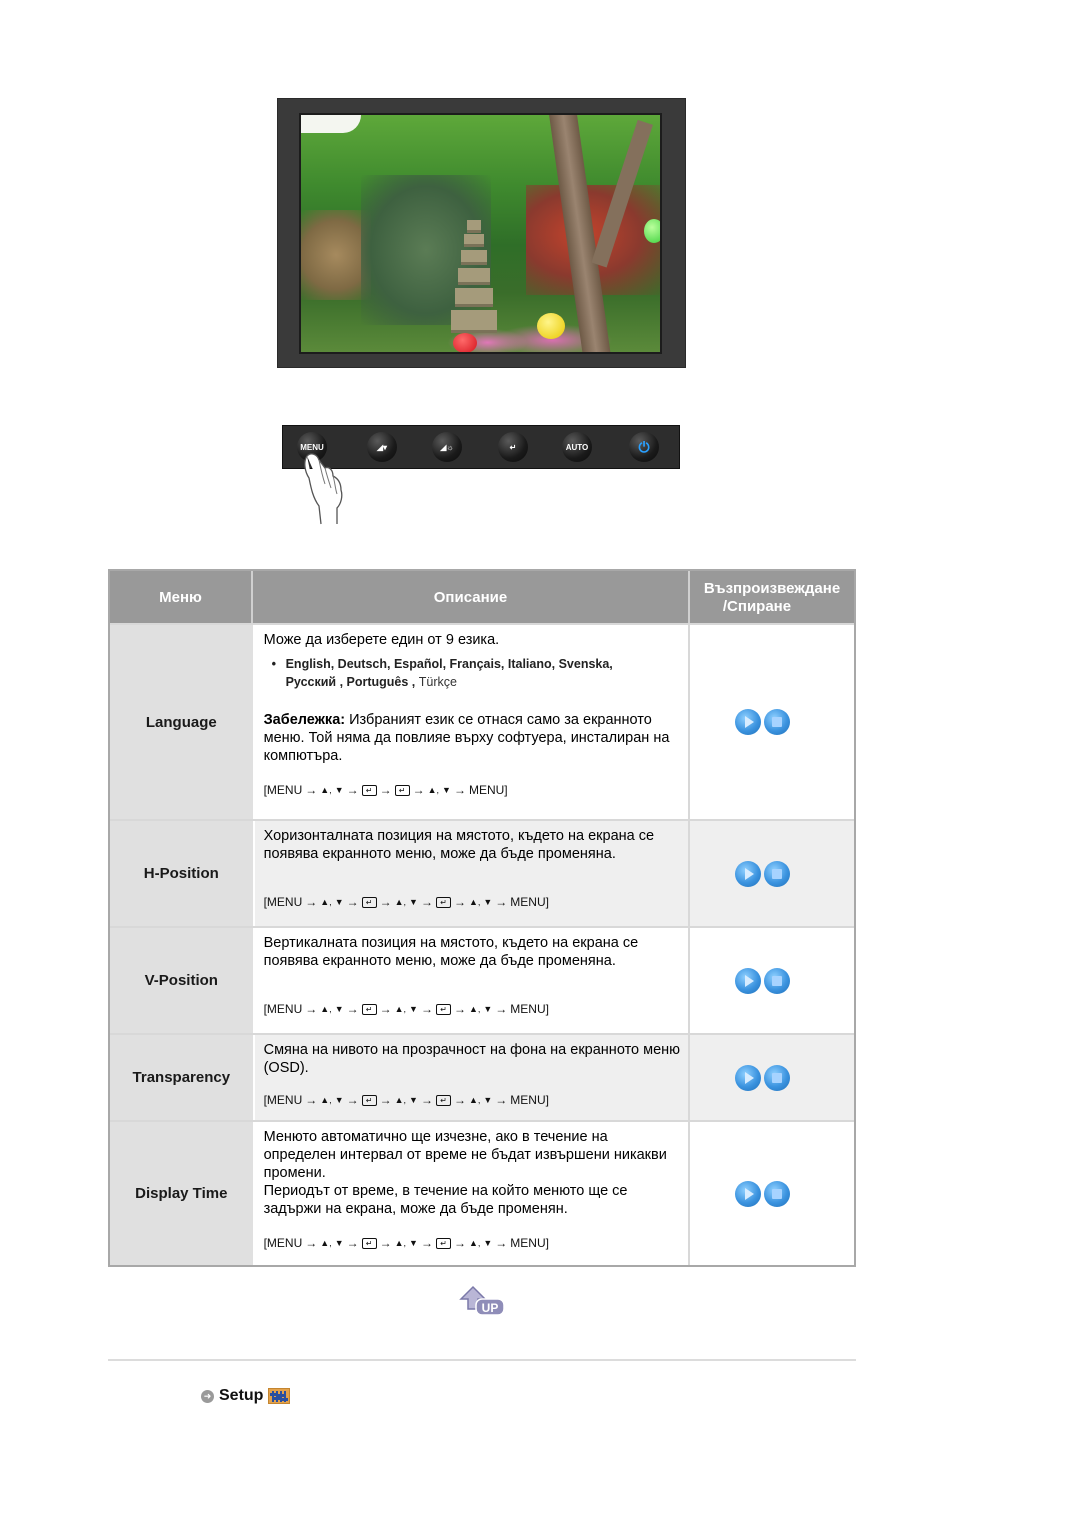  I want to click on menu-cell: Transparency, so click(182, 1077).